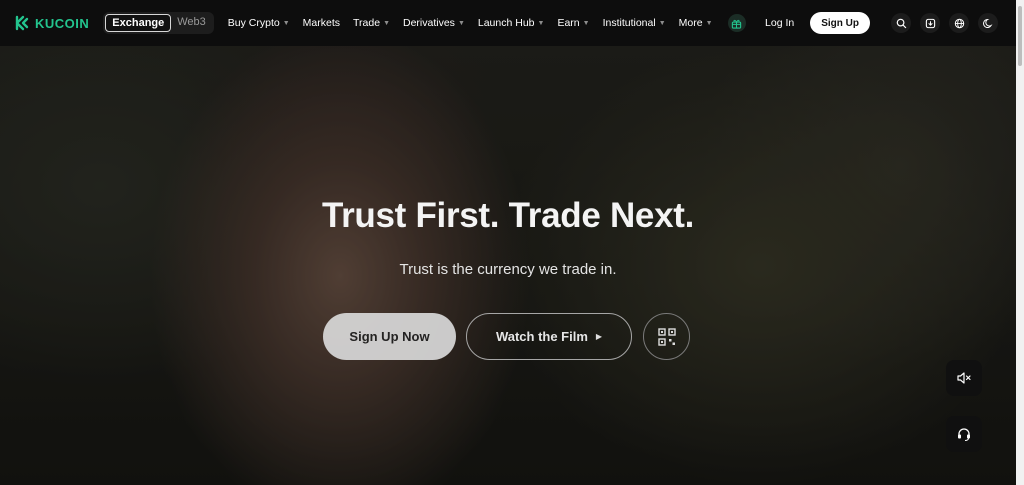 The image size is (1024, 485). Describe the element at coordinates (599, 336) in the screenshot. I see `play-icon: ▶` at that location.